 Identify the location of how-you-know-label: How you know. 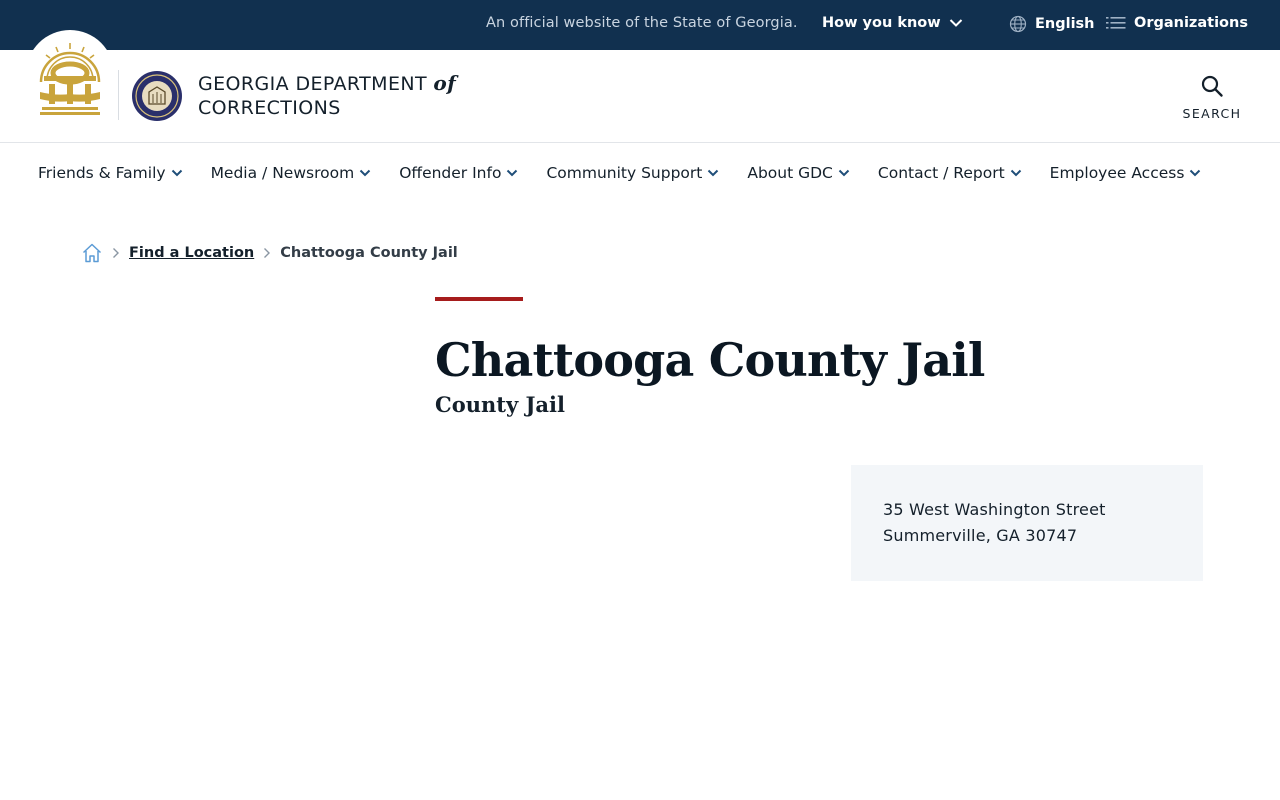
(881, 23).